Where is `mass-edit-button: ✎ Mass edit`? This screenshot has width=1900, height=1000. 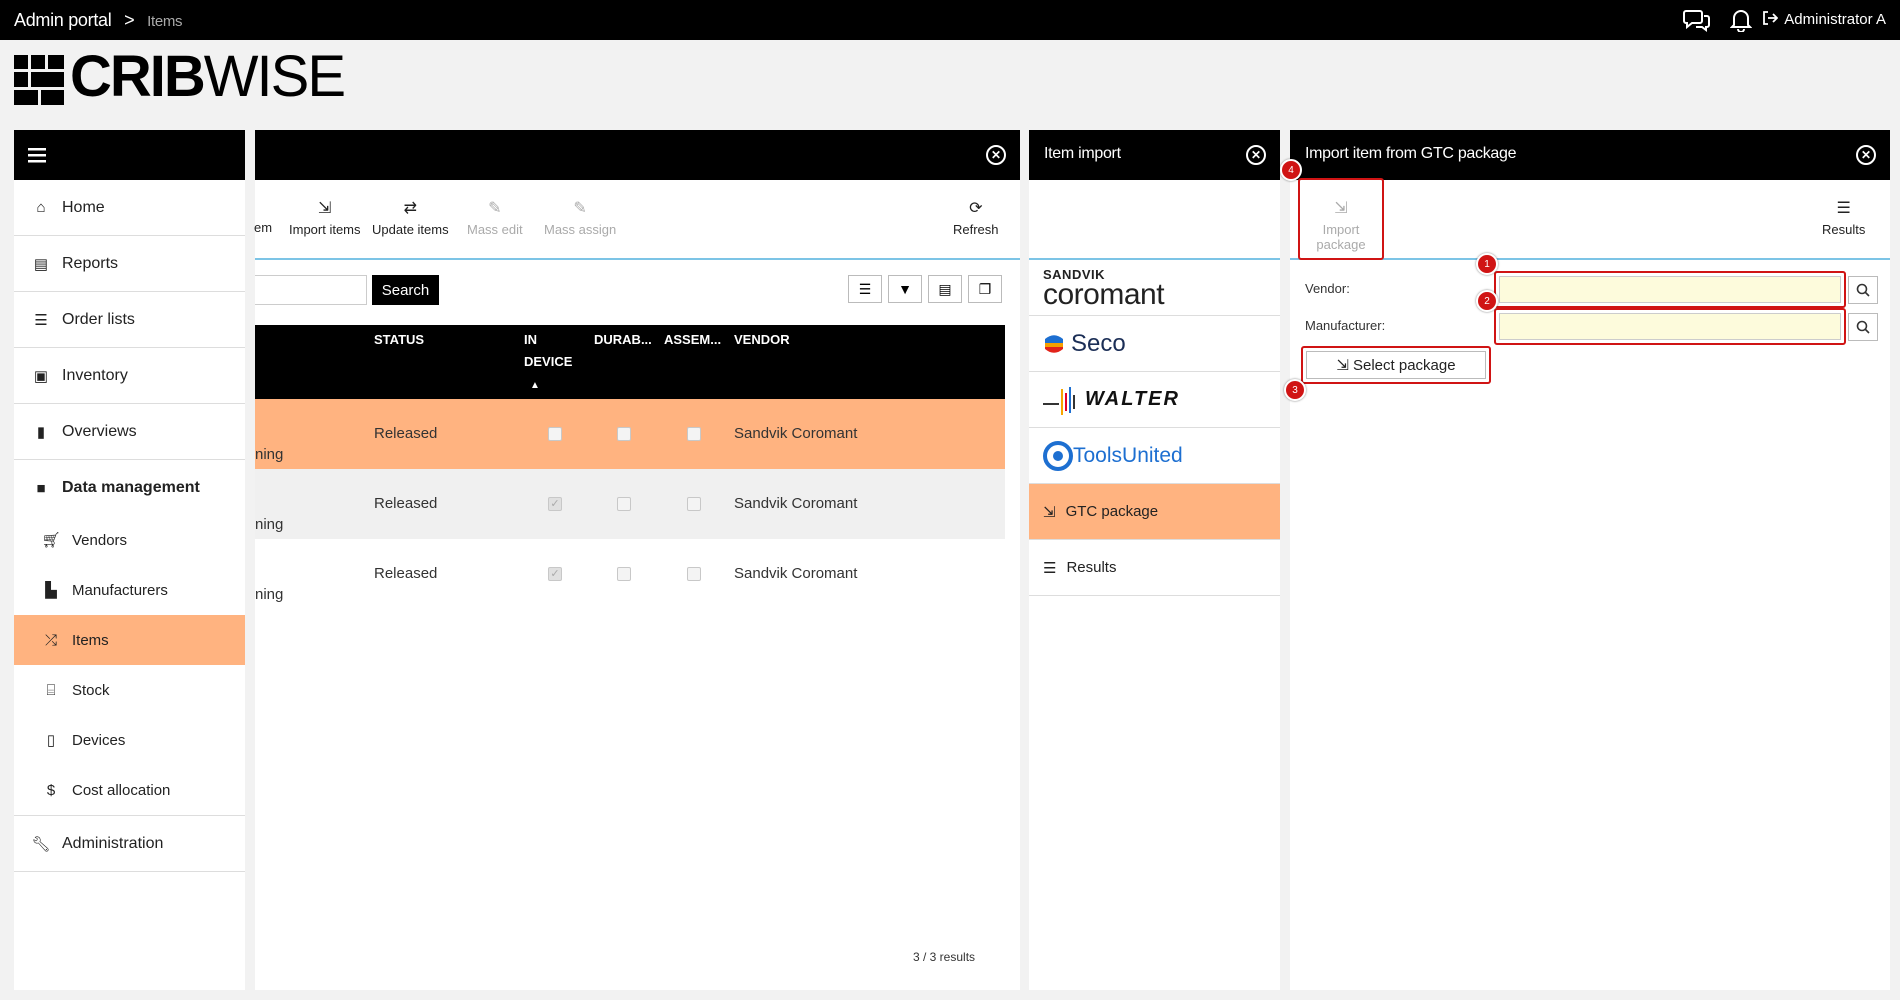
mass-edit-button: ✎ Mass edit is located at coordinates (495, 217).